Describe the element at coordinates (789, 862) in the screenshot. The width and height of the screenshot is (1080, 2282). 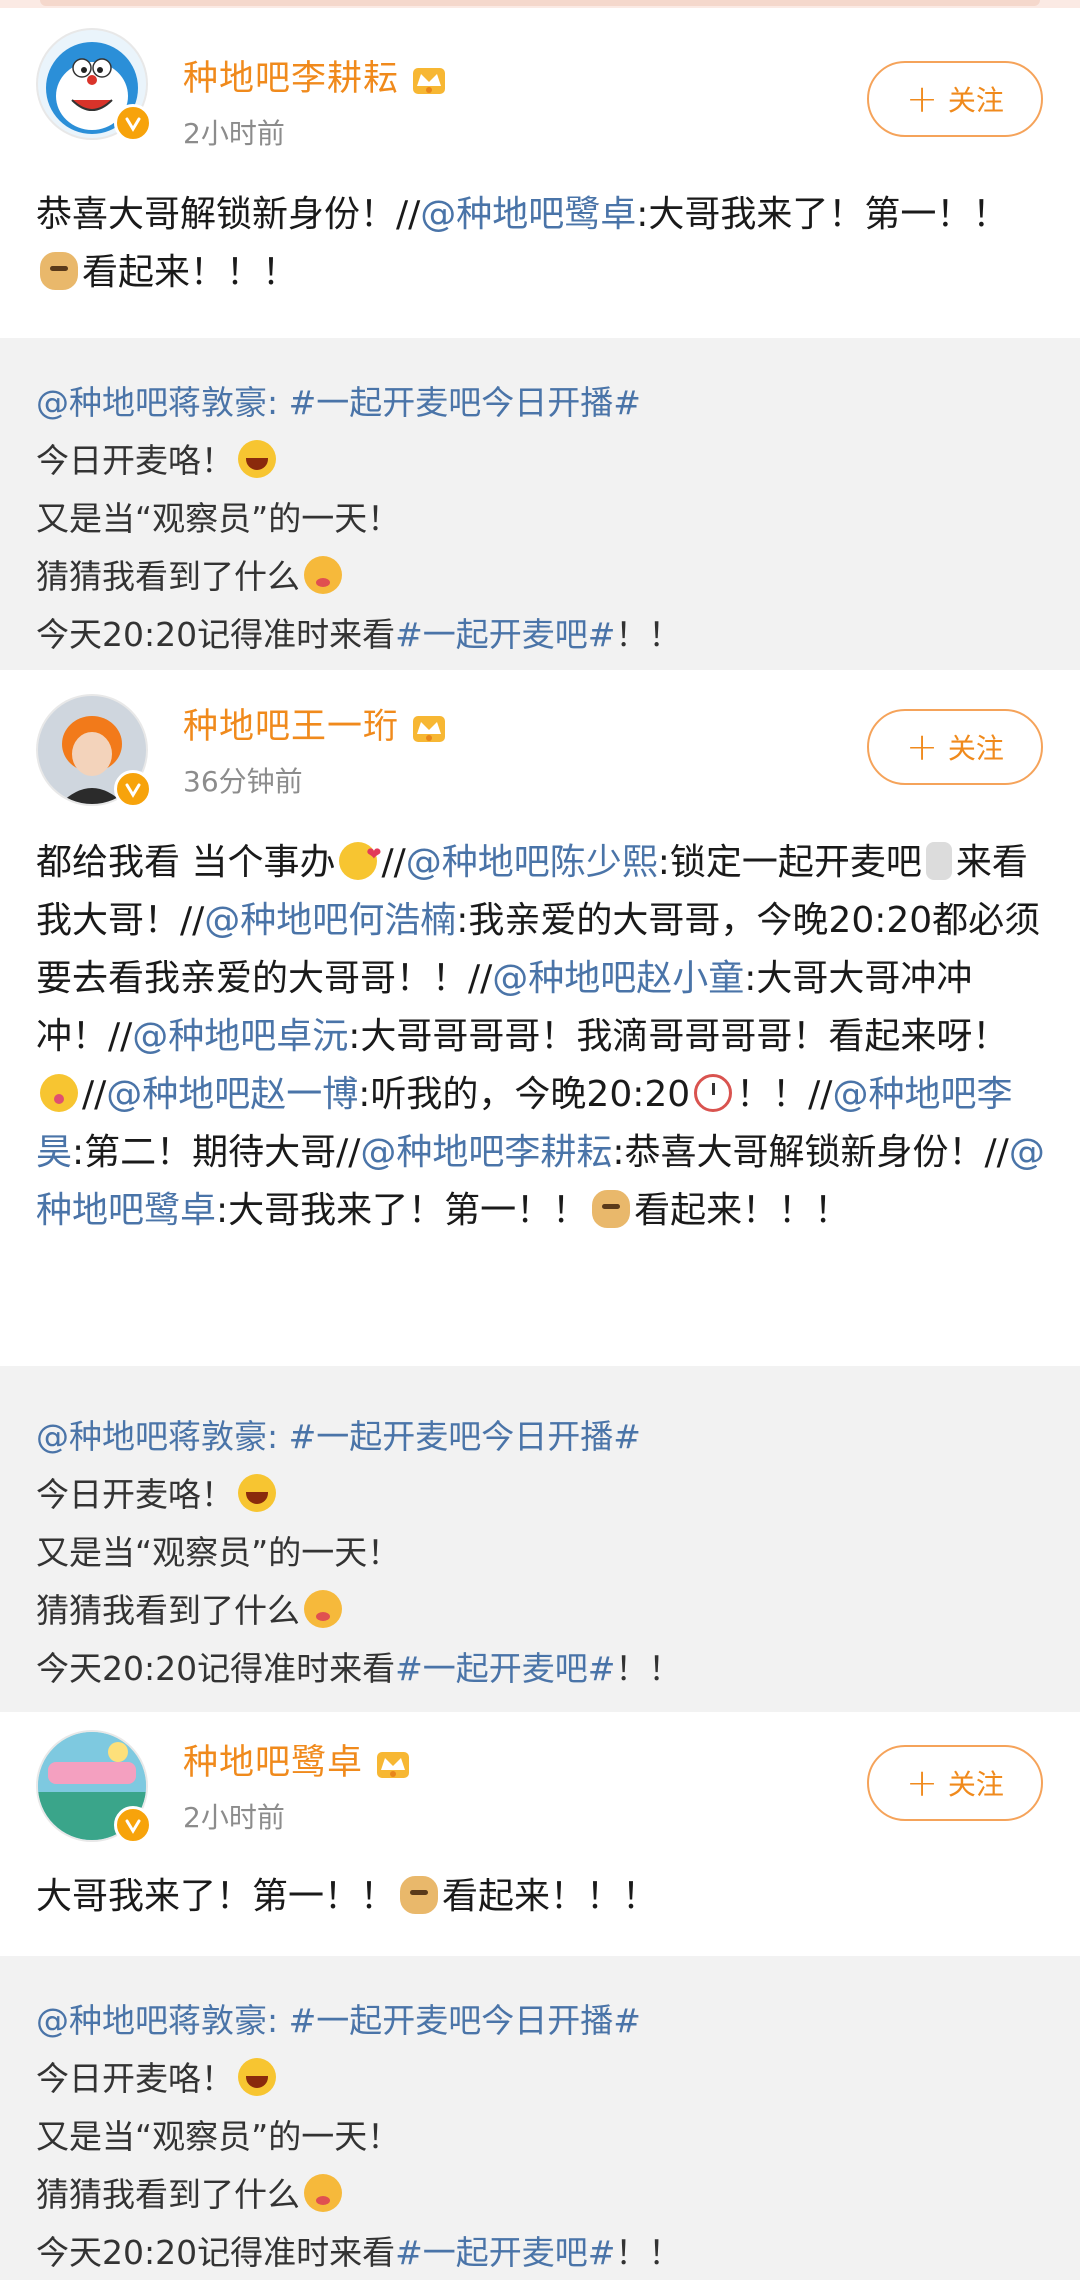
I see `post-text-segment: :锁定一起开麦吧` at that location.